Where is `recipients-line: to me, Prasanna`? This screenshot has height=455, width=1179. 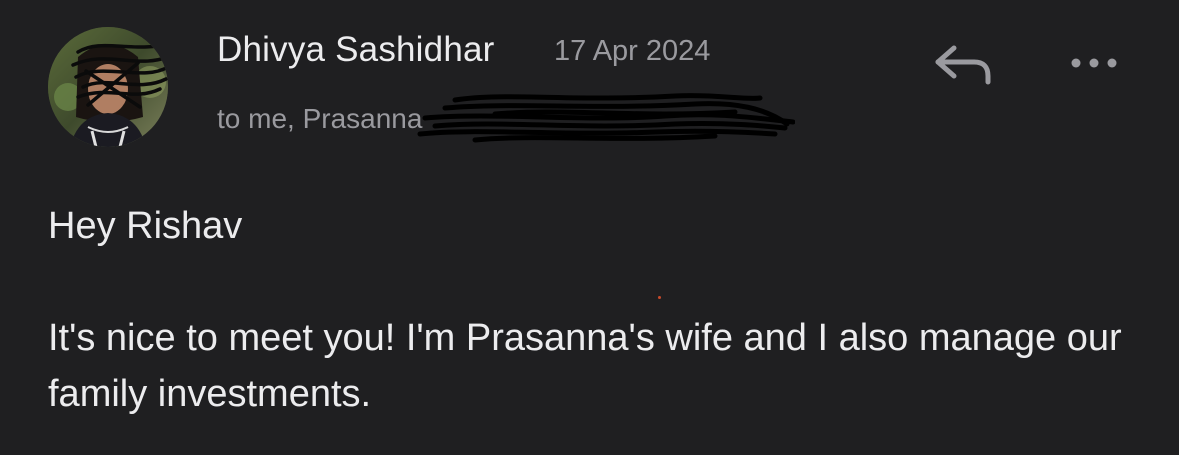
recipients-line: to me, Prasanna is located at coordinates (322, 119).